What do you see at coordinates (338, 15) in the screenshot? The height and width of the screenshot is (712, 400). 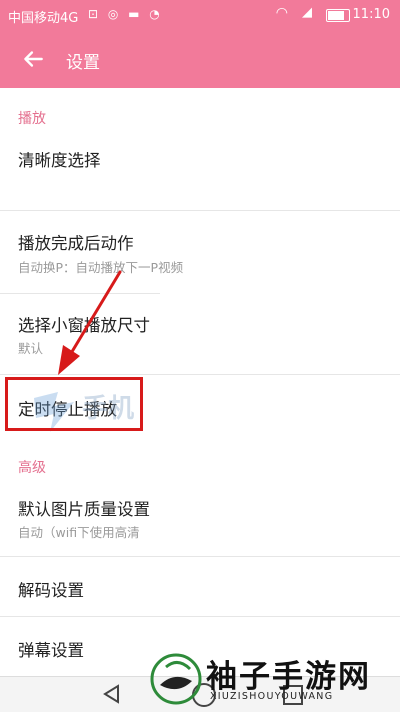 I see `battery-icon` at bounding box center [338, 15].